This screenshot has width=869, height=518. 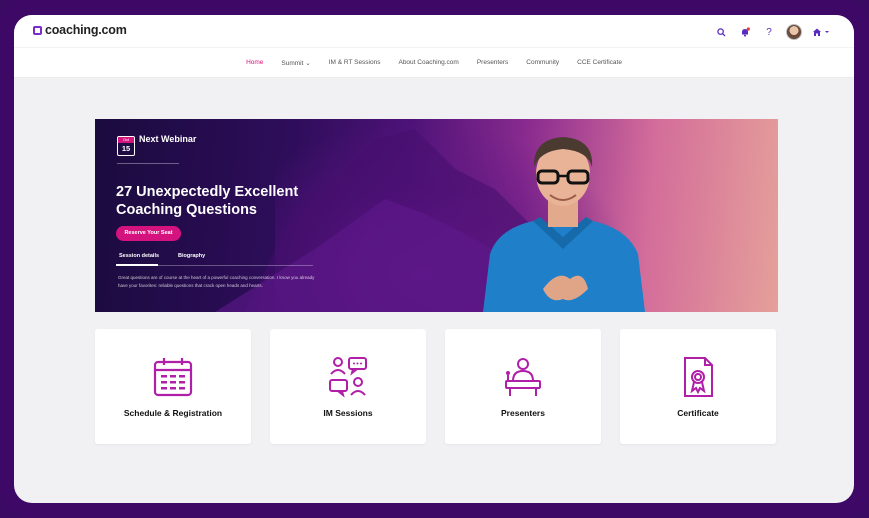 What do you see at coordinates (817, 32) in the screenshot?
I see `home-icon` at bounding box center [817, 32].